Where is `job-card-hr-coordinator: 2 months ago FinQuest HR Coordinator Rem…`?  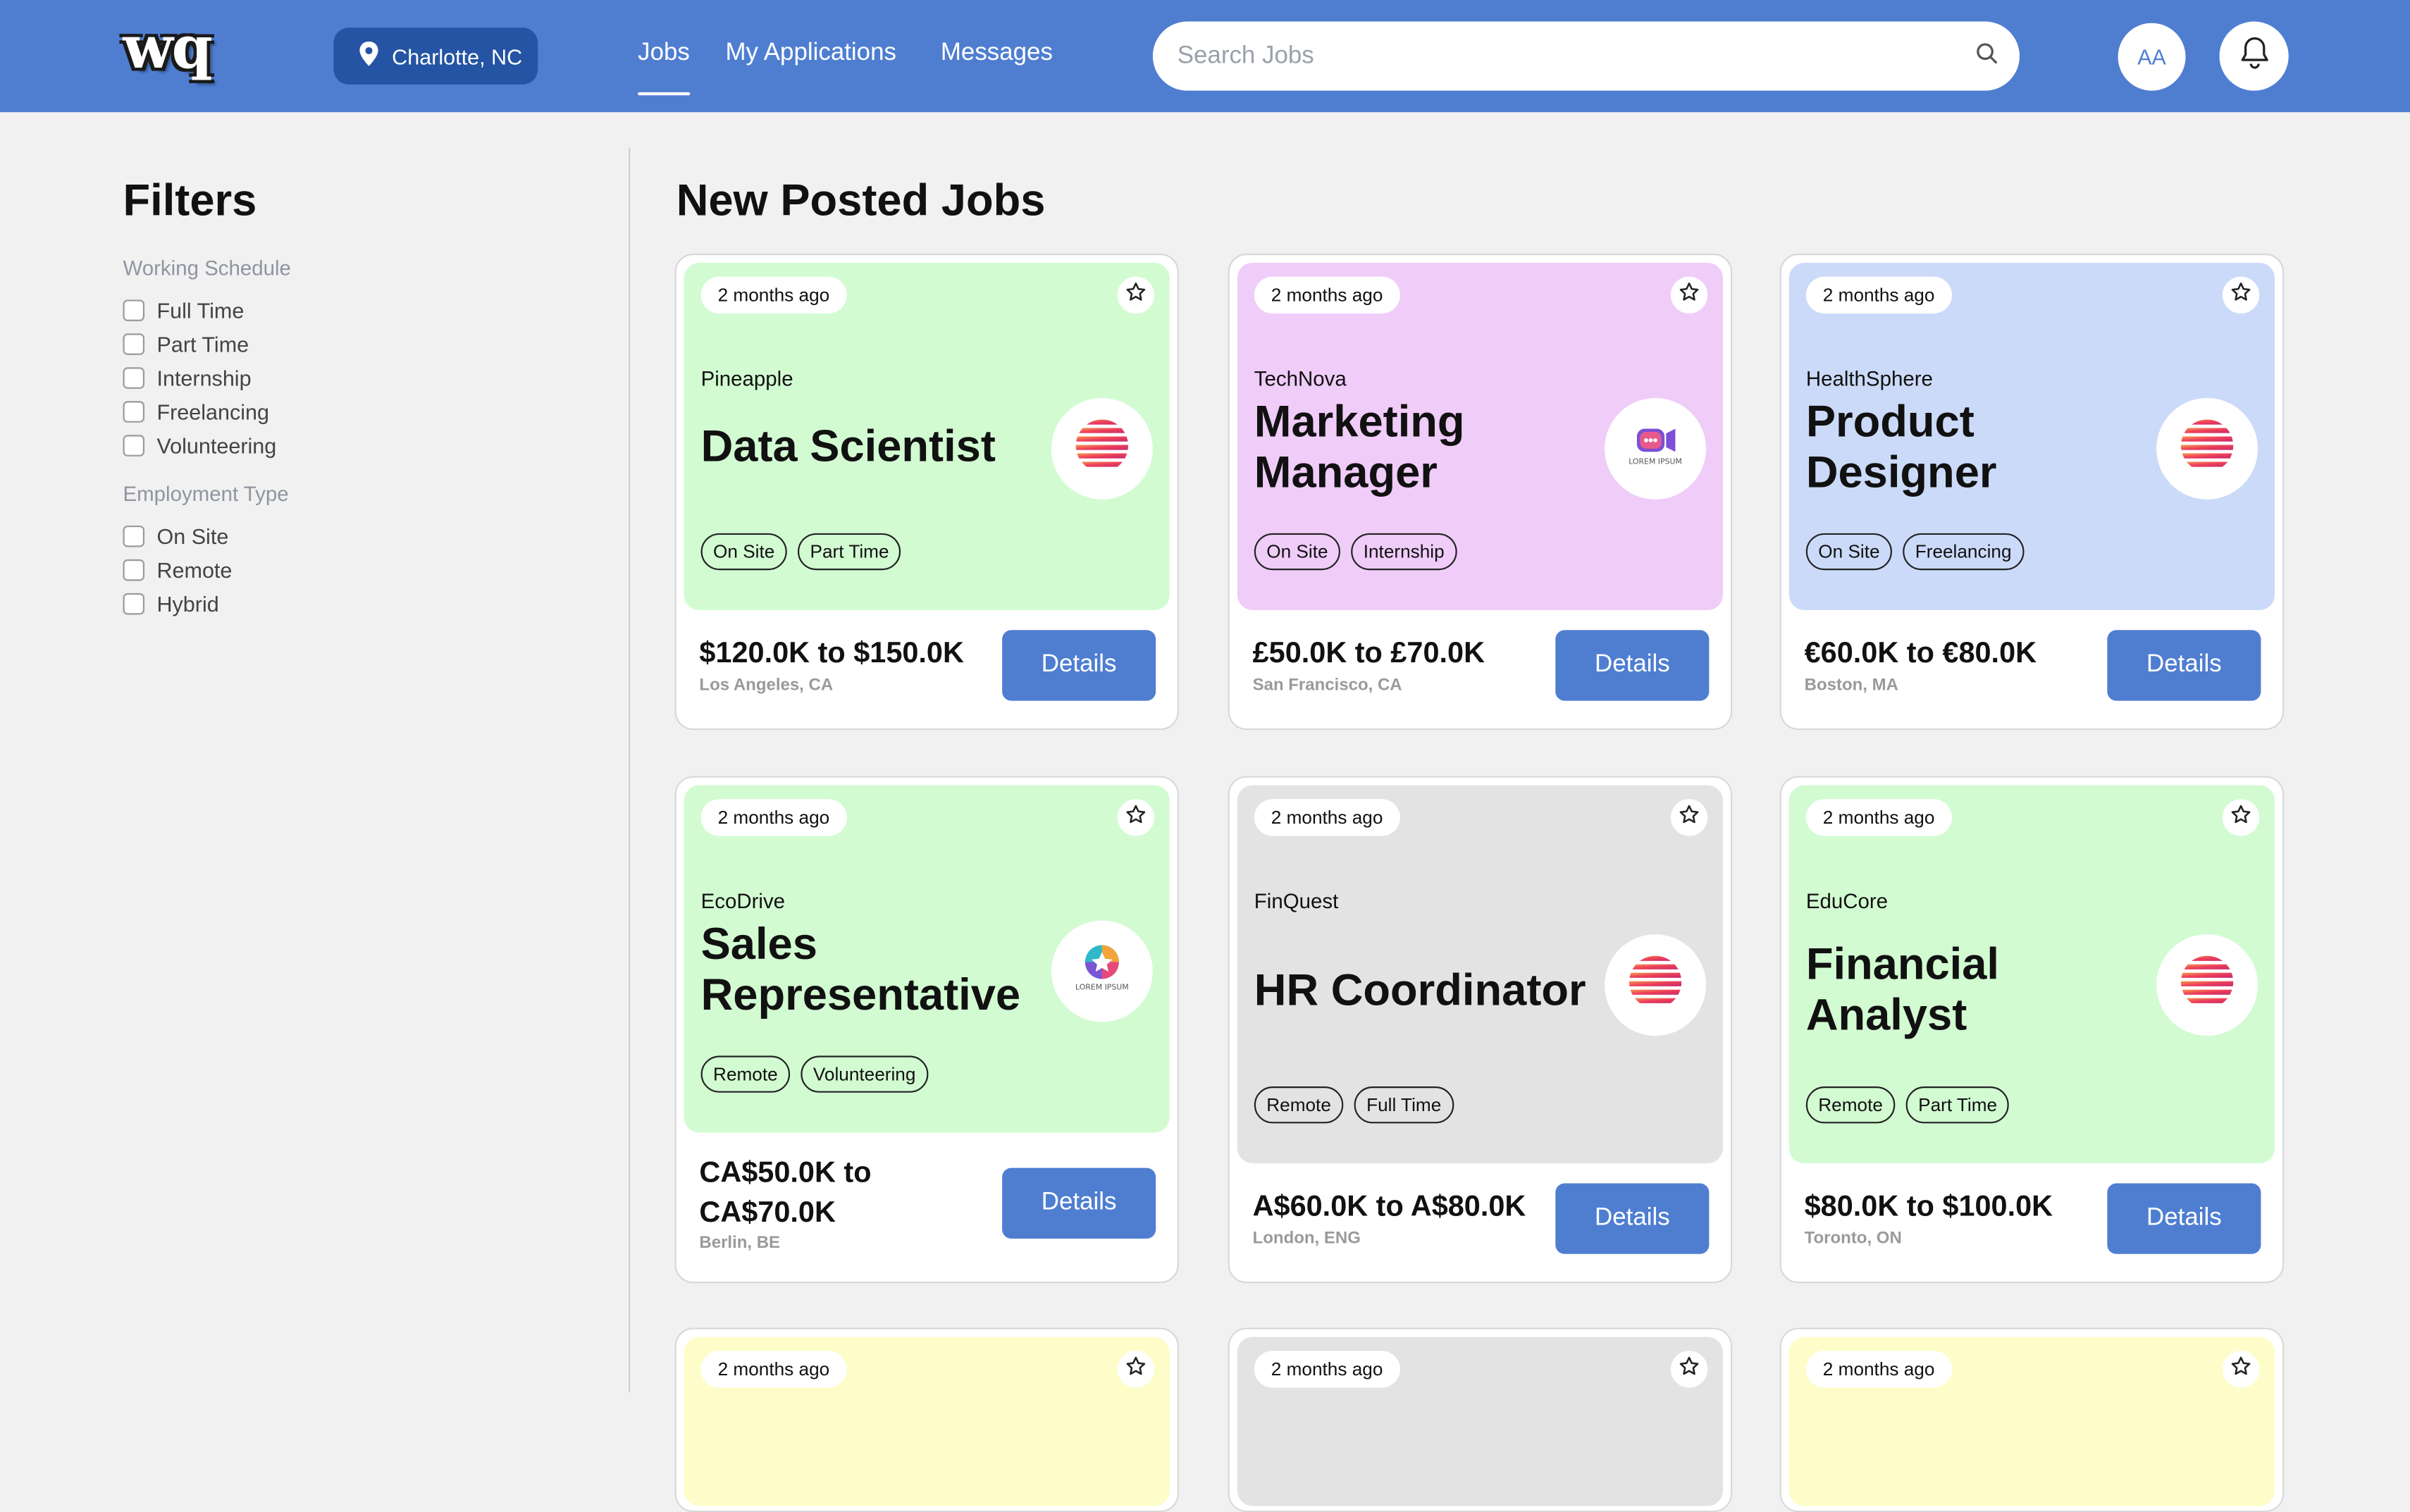 job-card-hr-coordinator: 2 months ago FinQuest HR Coordinator Rem… is located at coordinates (1481, 1030).